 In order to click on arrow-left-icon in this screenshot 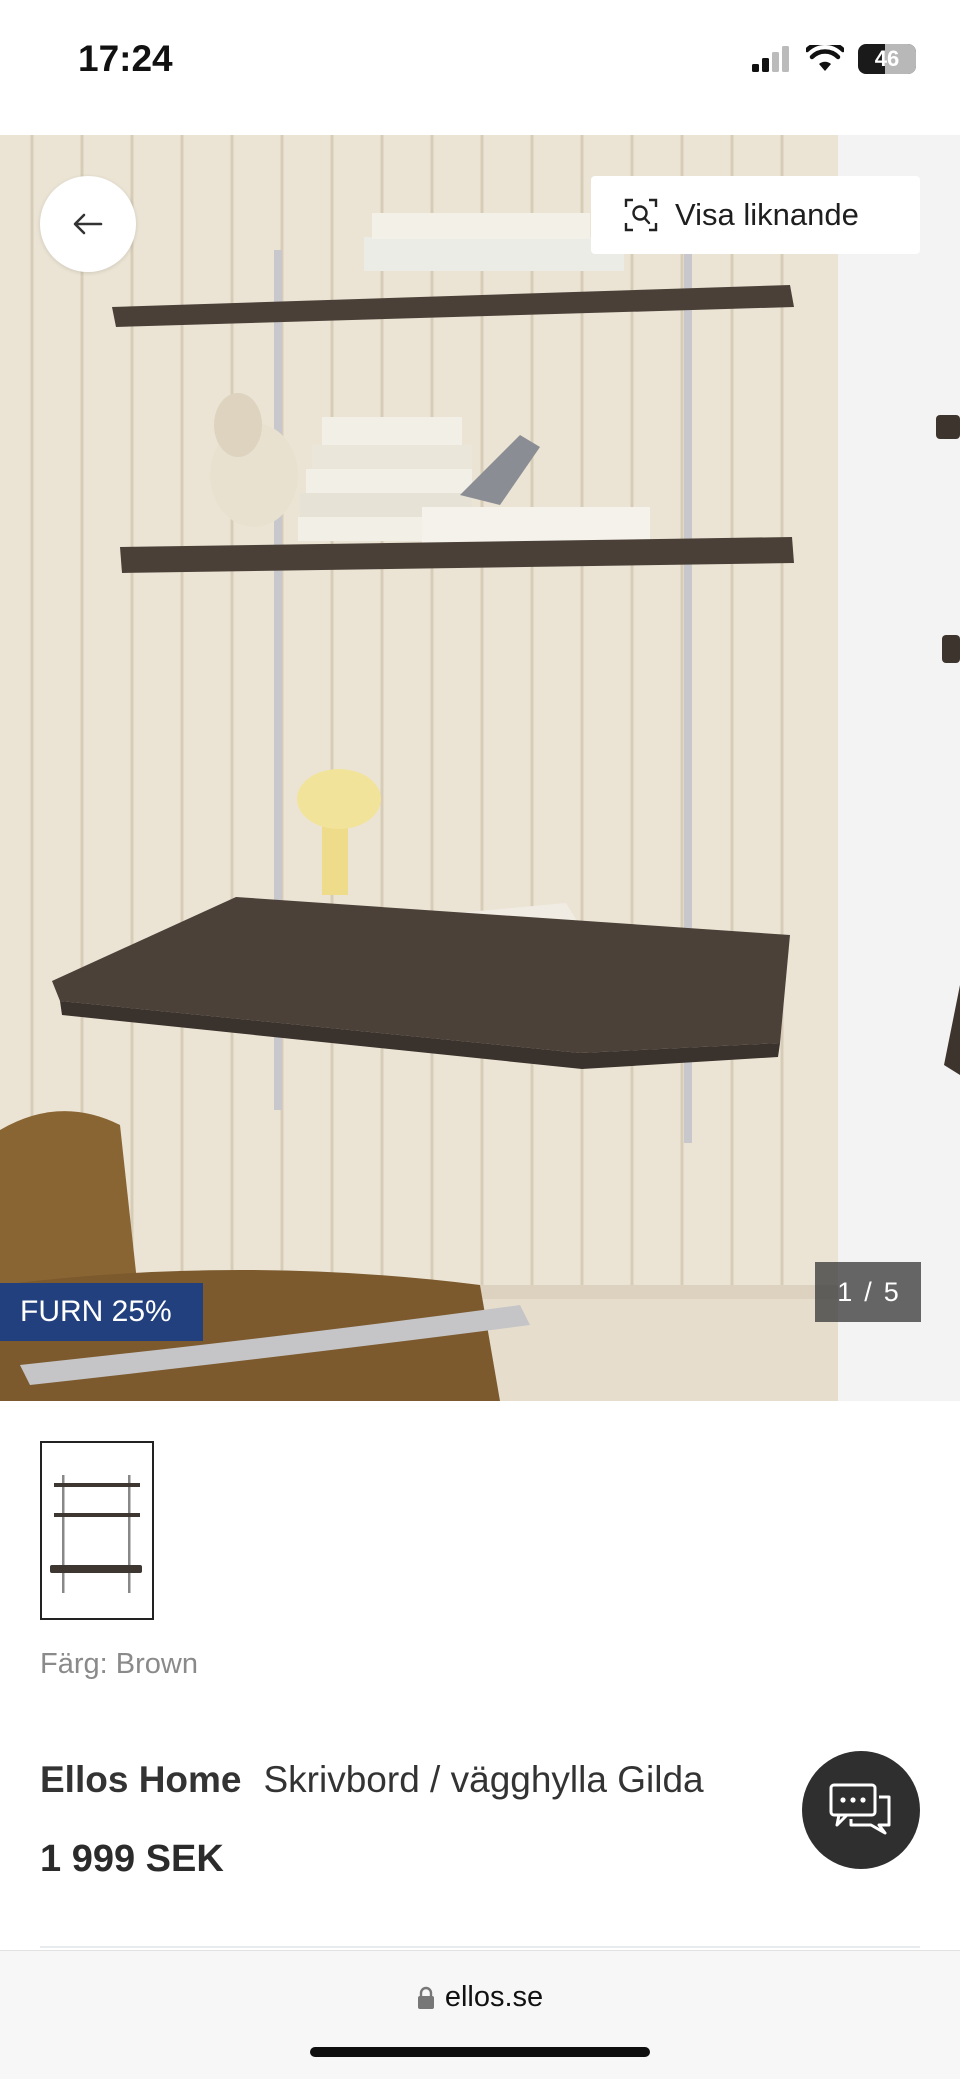, I will do `click(88, 224)`.